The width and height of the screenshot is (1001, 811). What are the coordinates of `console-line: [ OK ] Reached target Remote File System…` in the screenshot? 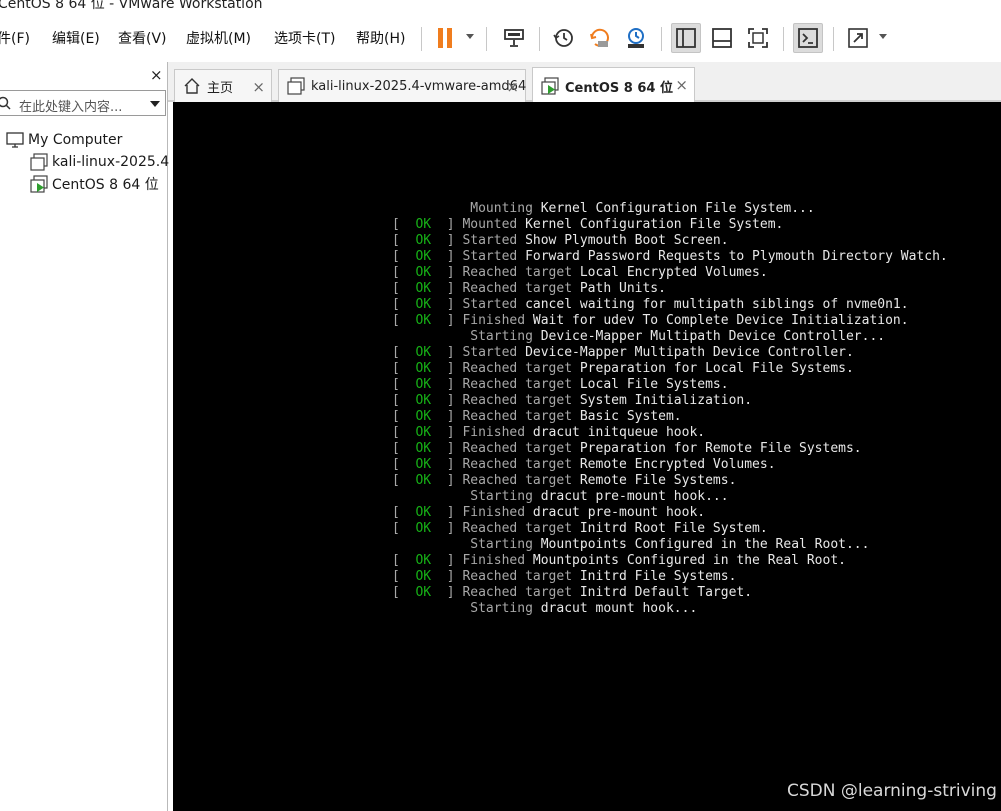 It's located at (564, 481).